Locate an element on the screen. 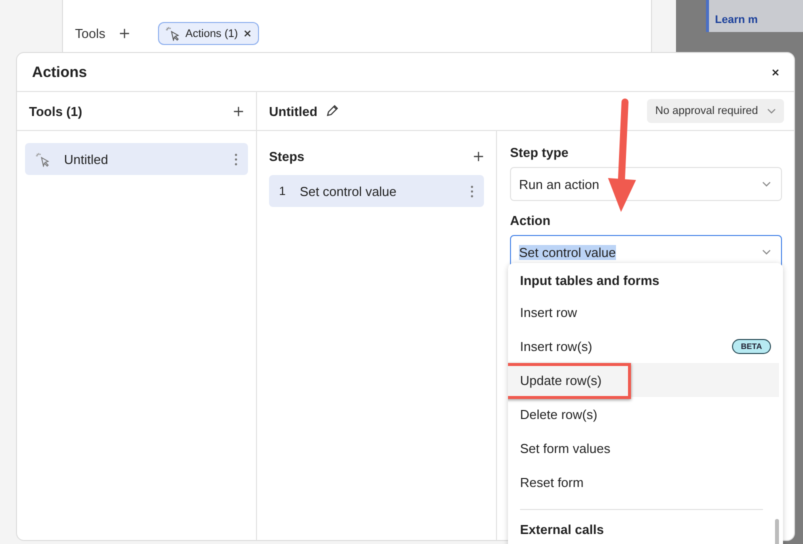 This screenshot has height=544, width=803. menu-section-heading: Input tables and forms is located at coordinates (590, 281).